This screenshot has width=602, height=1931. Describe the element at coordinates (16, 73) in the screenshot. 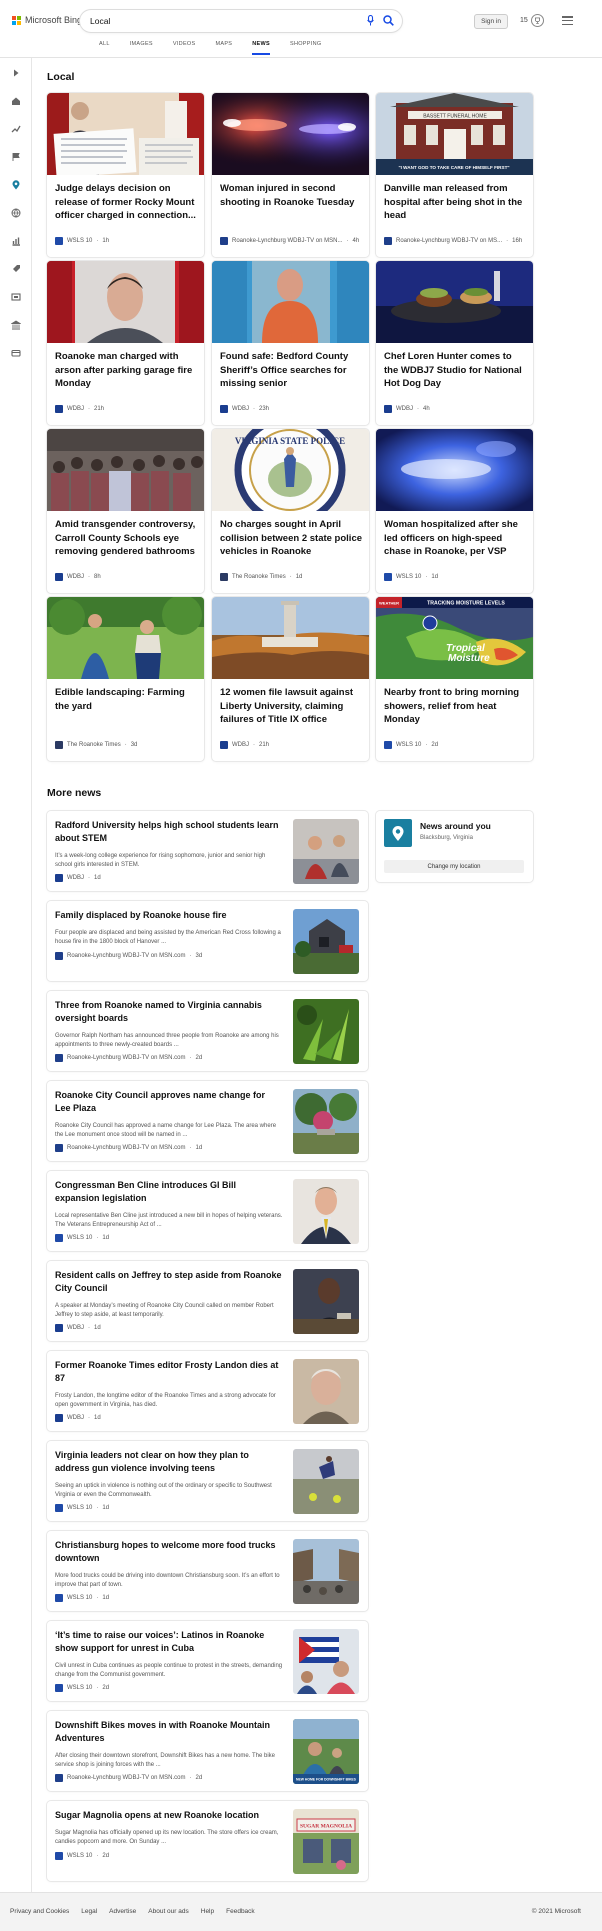

I see `expand-arrow-icon` at that location.